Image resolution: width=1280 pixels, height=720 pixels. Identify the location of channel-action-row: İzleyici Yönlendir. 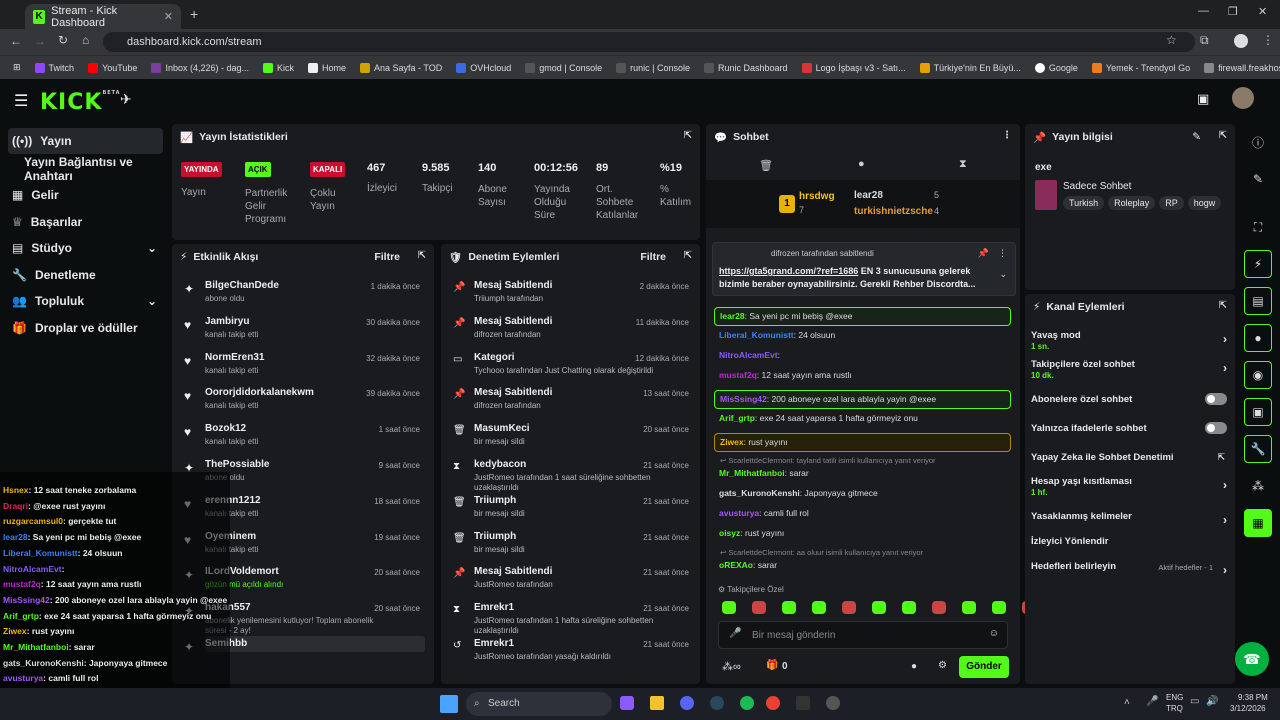
(1129, 541).